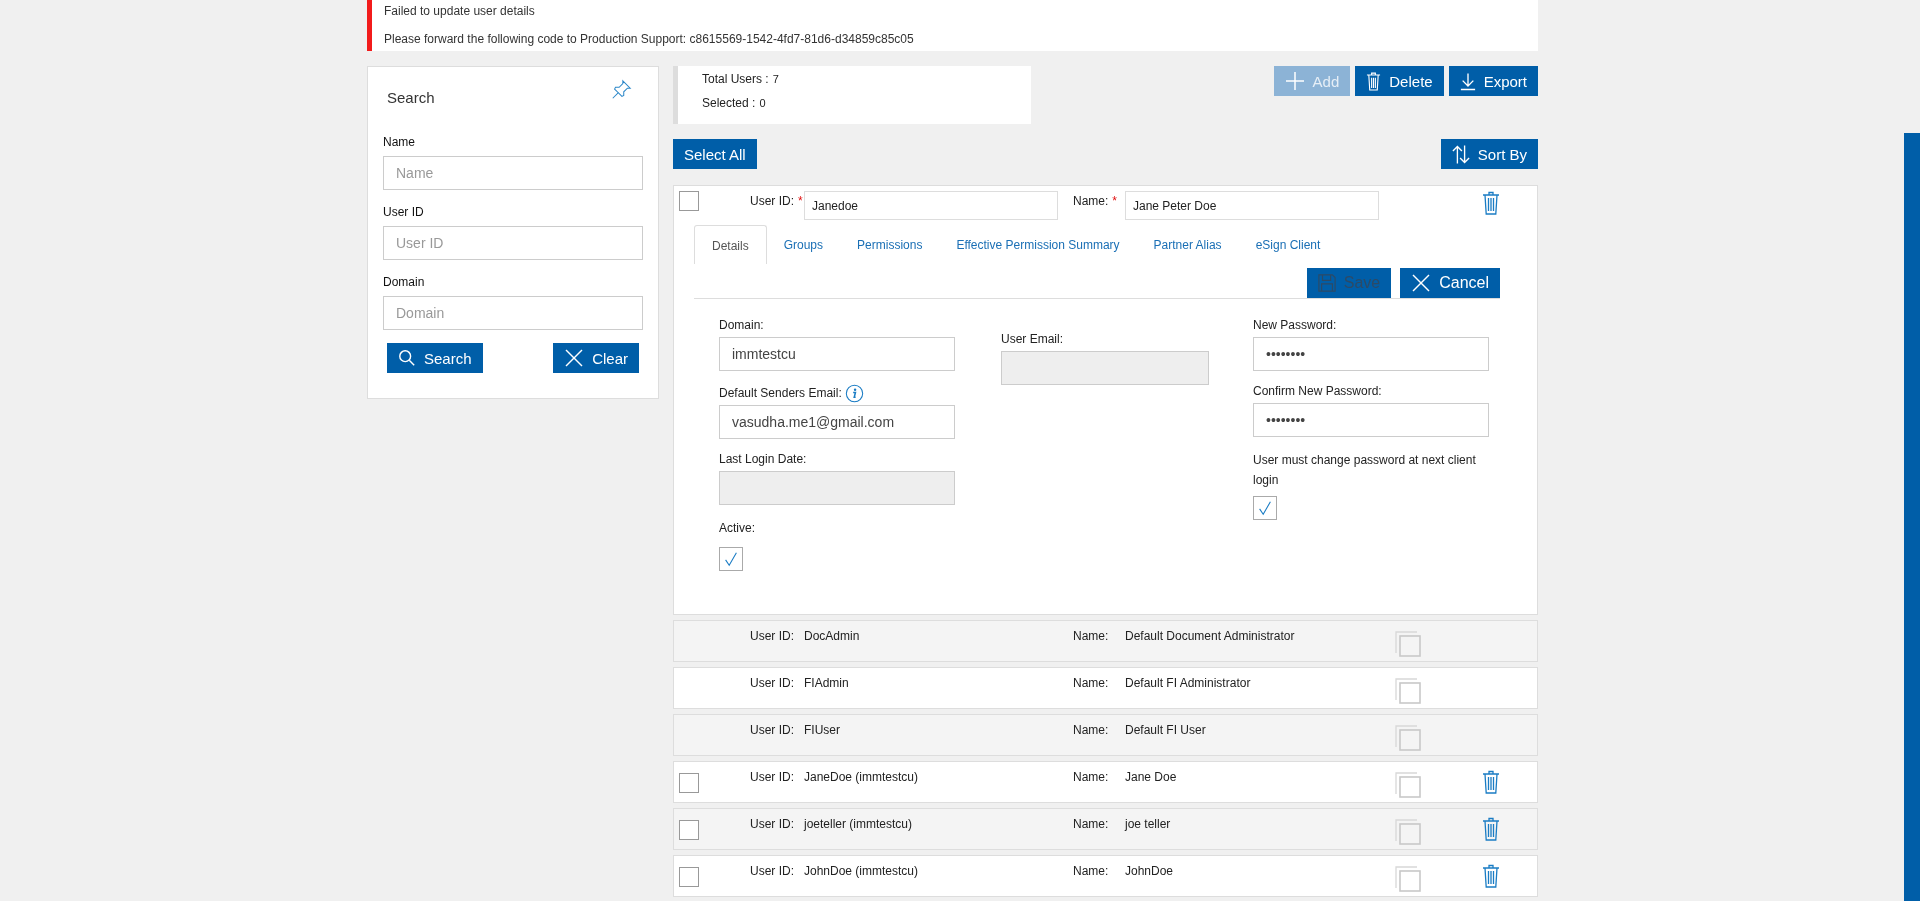  I want to click on user-id-text: joeteller (immtestcu), so click(859, 823).